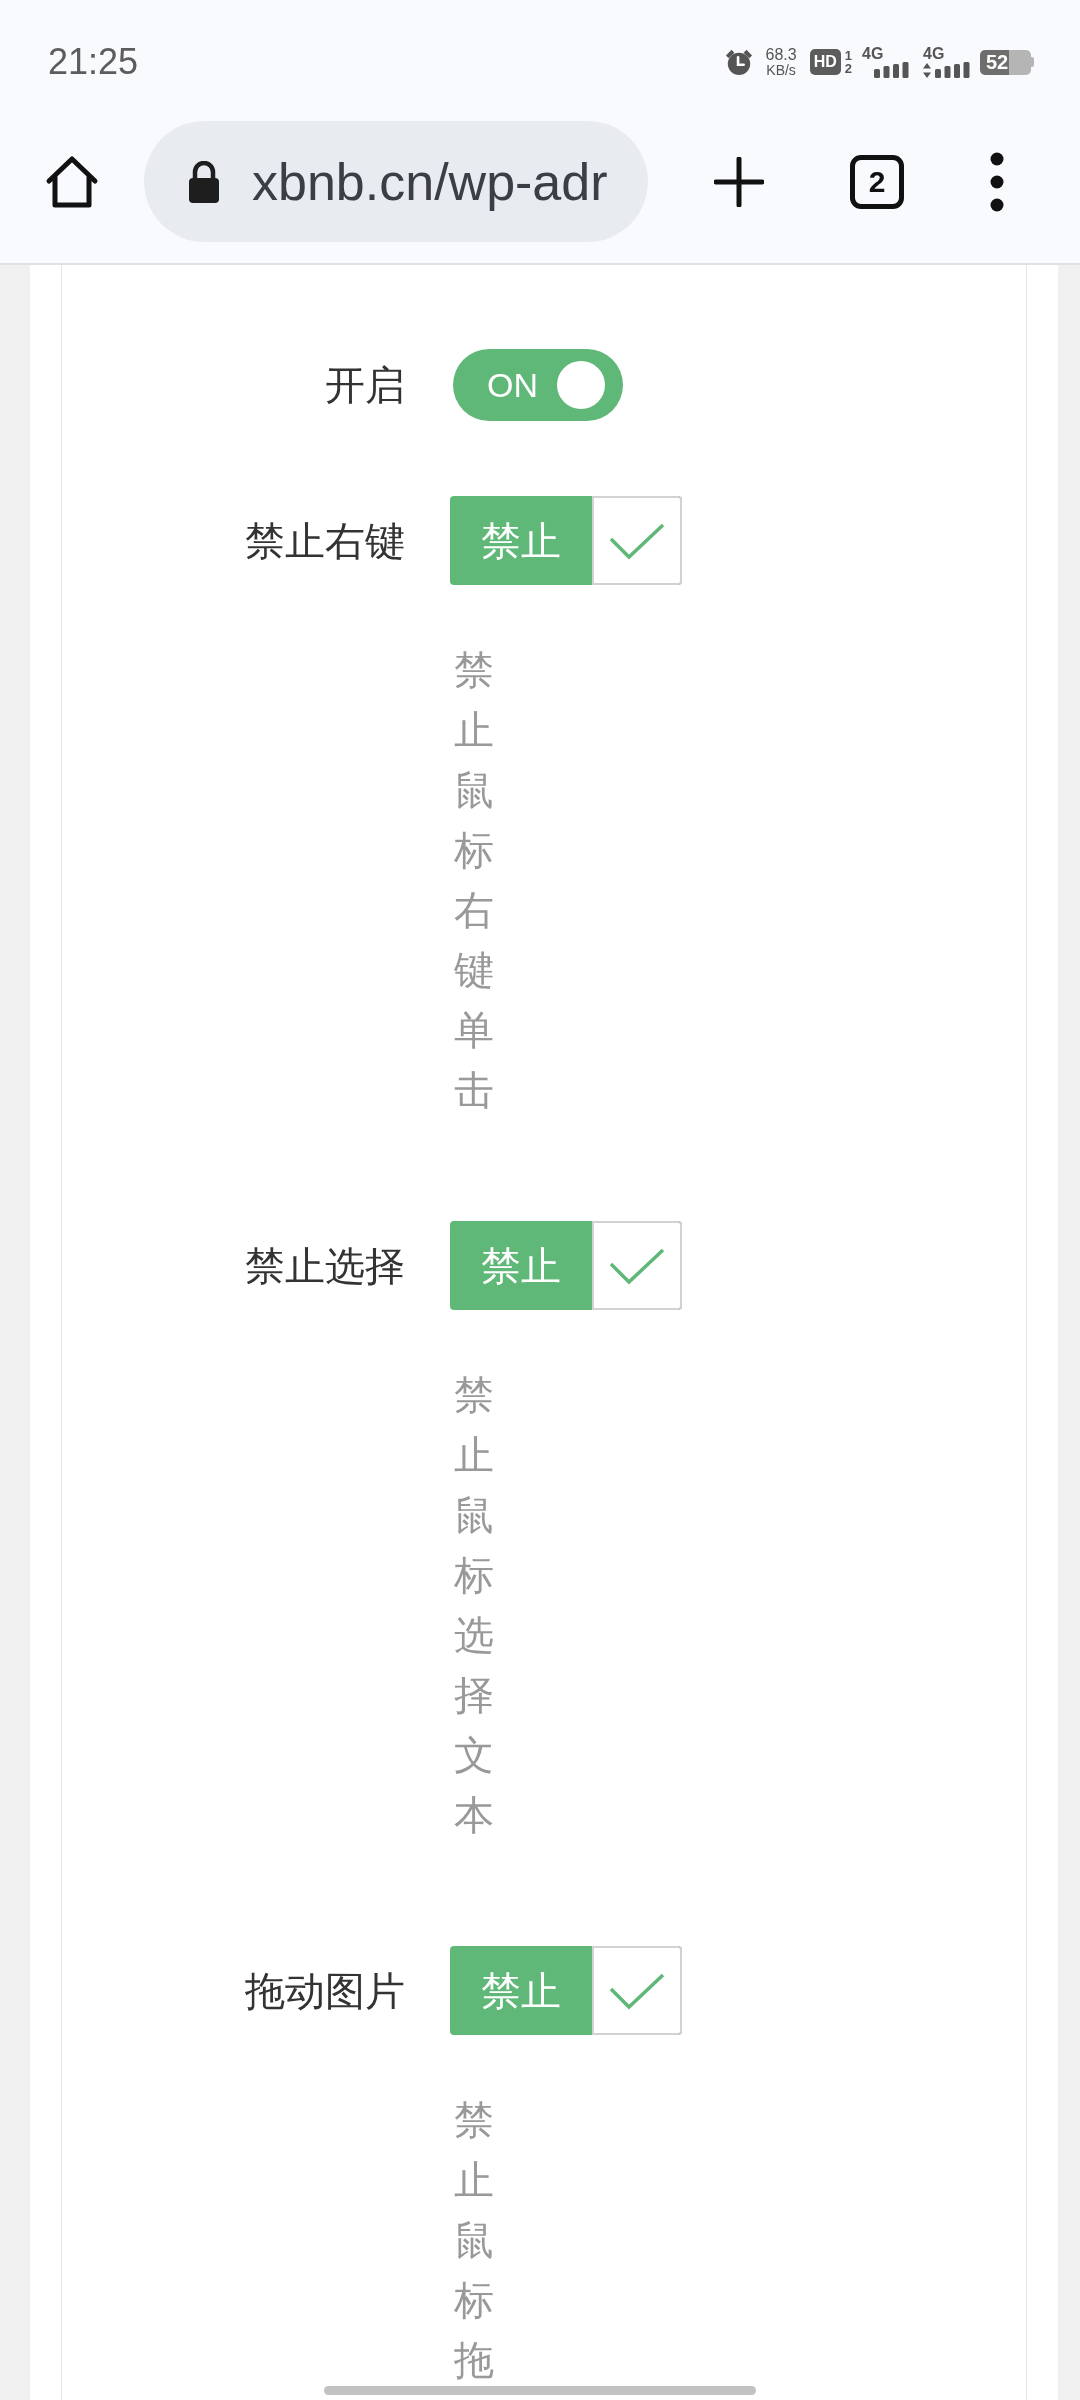 This screenshot has height=2400, width=1080. What do you see at coordinates (848, 68) in the screenshot?
I see `sim-slot-number: 2` at bounding box center [848, 68].